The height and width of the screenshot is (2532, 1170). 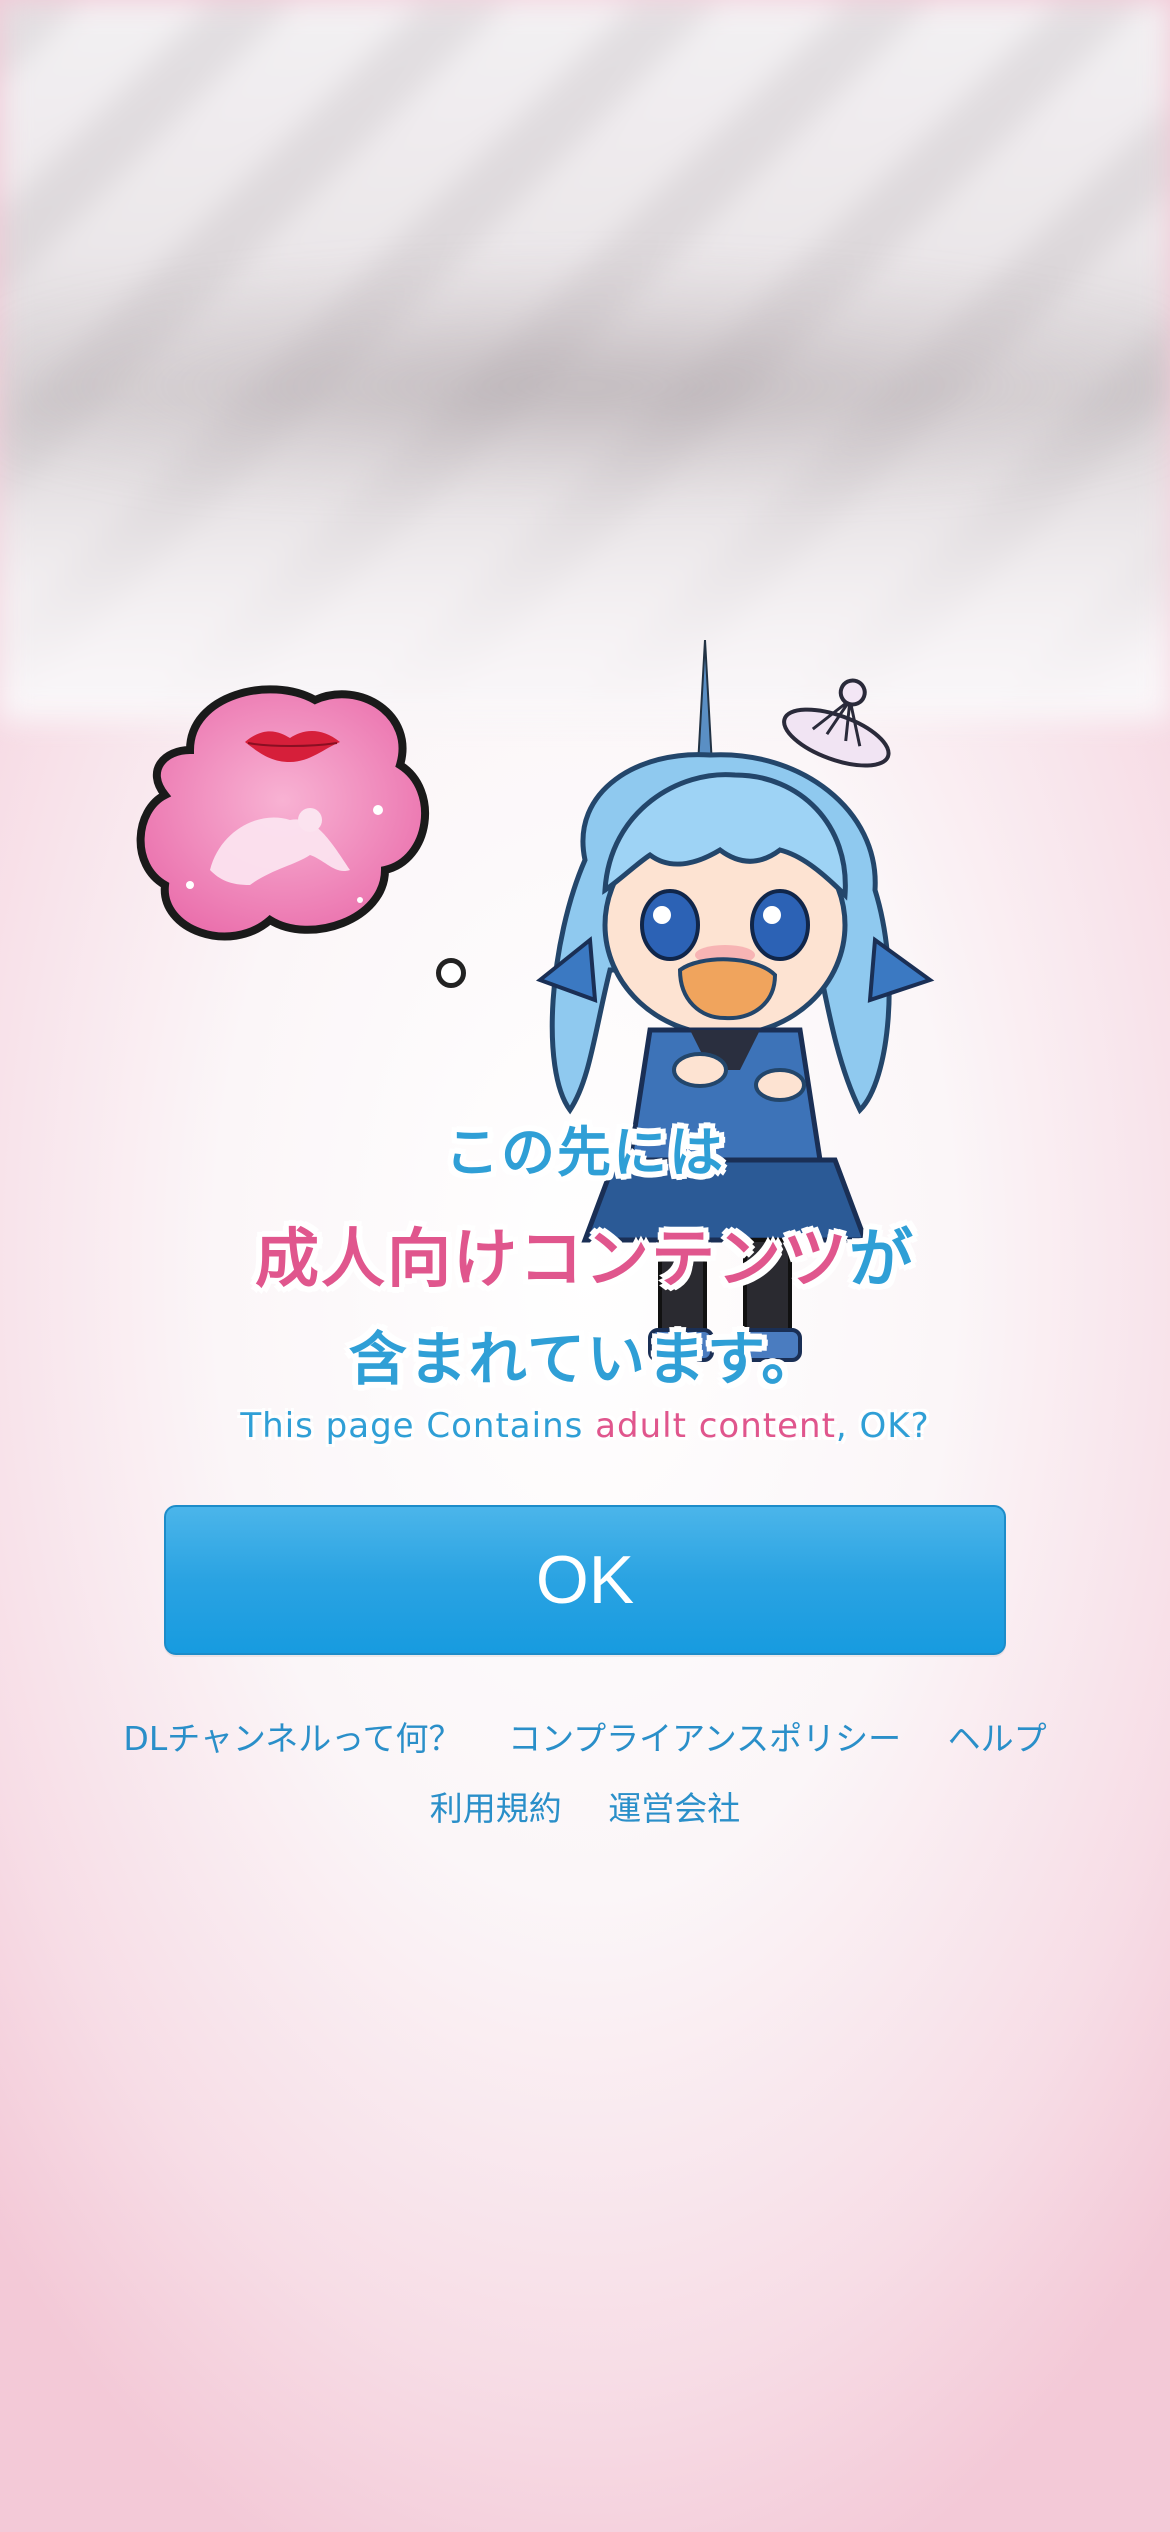 What do you see at coordinates (585, 1806) in the screenshot?
I see `footer-links-row-2: 利用規約 運営会社` at bounding box center [585, 1806].